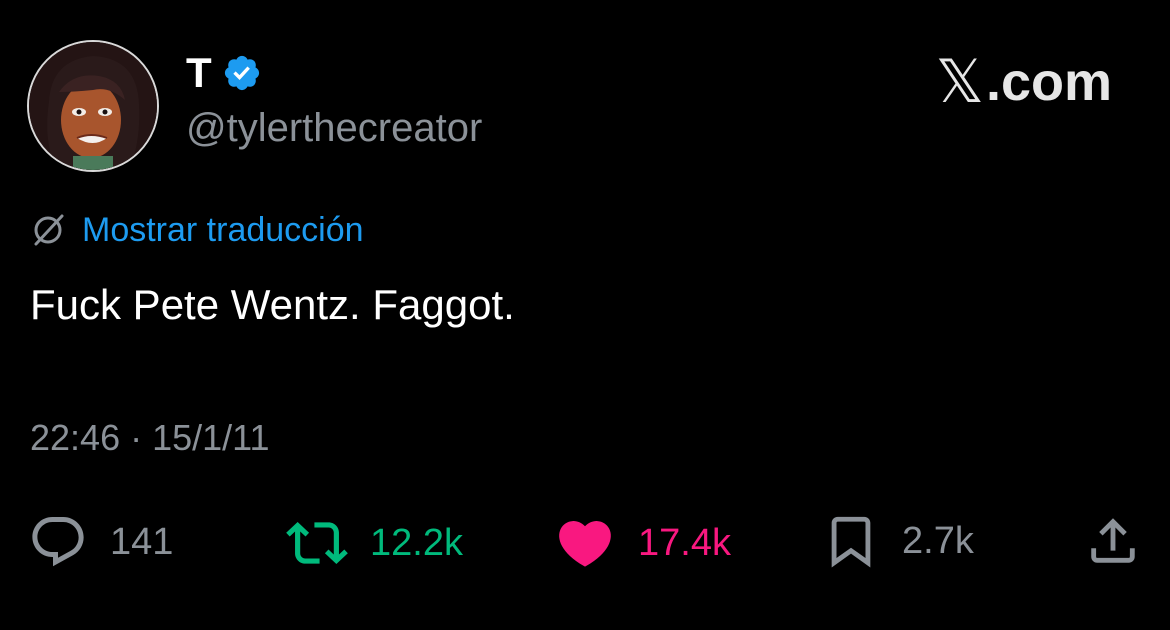 The image size is (1170, 630). I want to click on bookmark-button: 2.7k, so click(898, 541).